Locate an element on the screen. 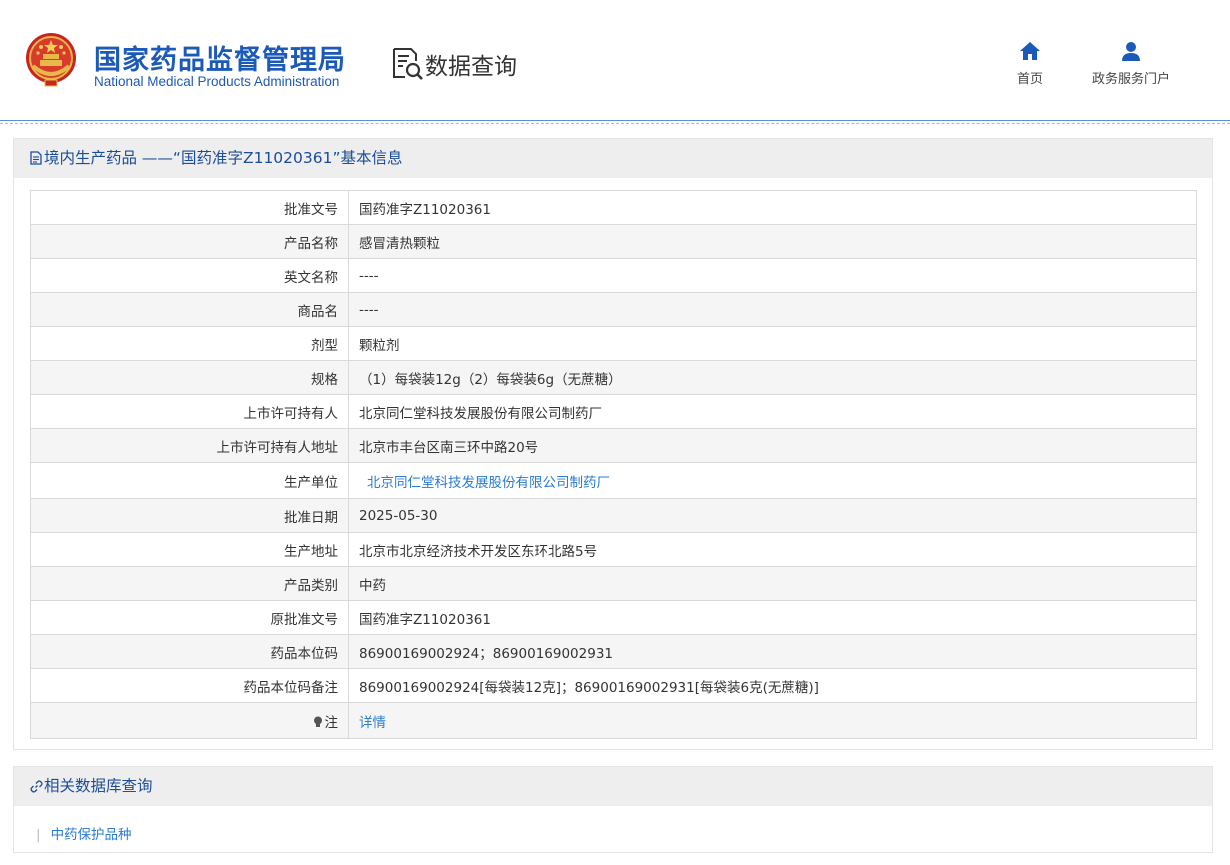 The width and height of the screenshot is (1230, 865). table-row: 剂型 颗粒剂 is located at coordinates (613, 343).